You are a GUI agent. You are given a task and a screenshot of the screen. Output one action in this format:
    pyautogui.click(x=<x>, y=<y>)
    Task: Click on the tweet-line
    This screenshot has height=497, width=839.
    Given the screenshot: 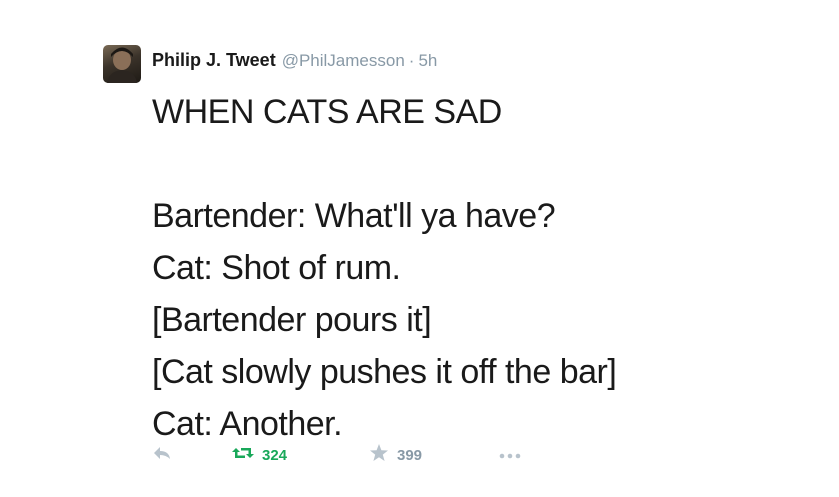 What is the action you would take?
    pyautogui.click(x=482, y=164)
    